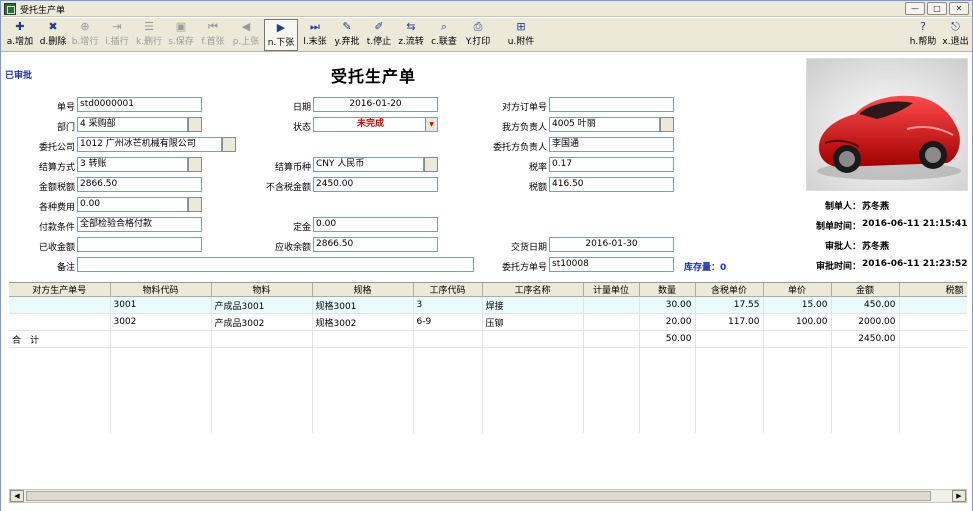 Image resolution: width=973 pixels, height=511 pixels. What do you see at coordinates (444, 35) in the screenshot?
I see `link-query-button: ⌕ c.联查` at bounding box center [444, 35].